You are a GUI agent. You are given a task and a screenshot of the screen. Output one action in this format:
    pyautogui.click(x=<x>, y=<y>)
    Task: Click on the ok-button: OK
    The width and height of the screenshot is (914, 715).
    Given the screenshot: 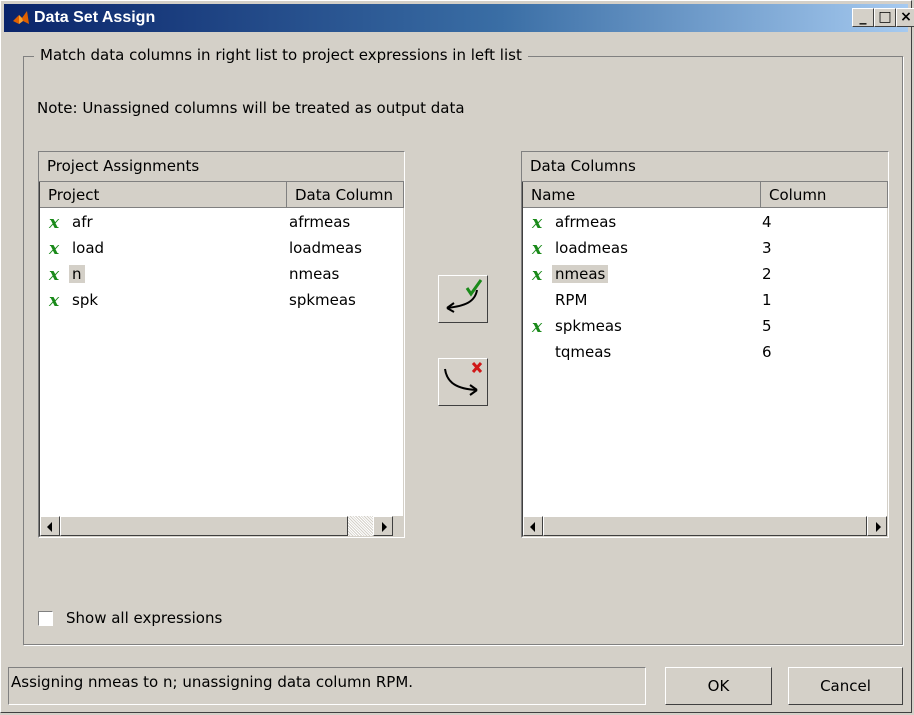 What is the action you would take?
    pyautogui.click(x=718, y=686)
    